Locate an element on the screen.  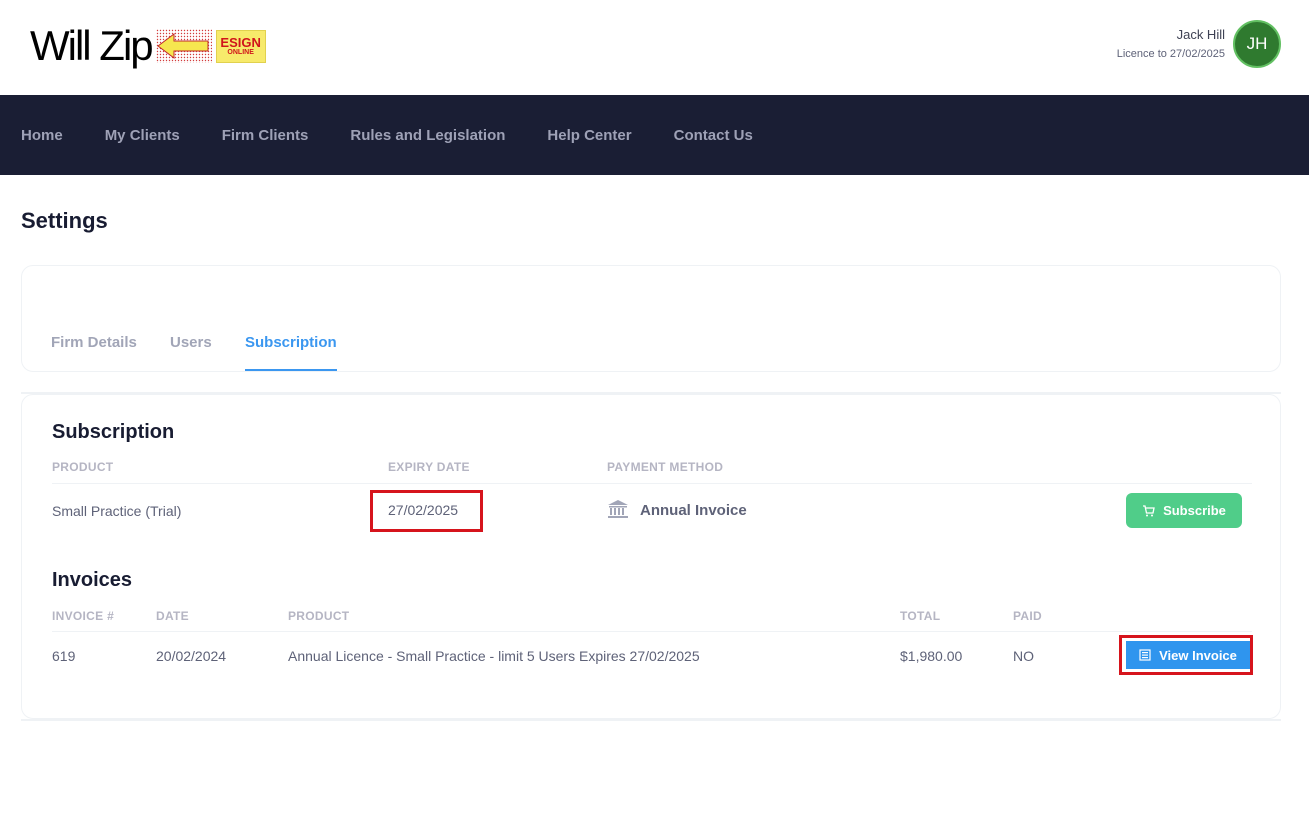
tab-subscription: Subscription is located at coordinates (291, 342).